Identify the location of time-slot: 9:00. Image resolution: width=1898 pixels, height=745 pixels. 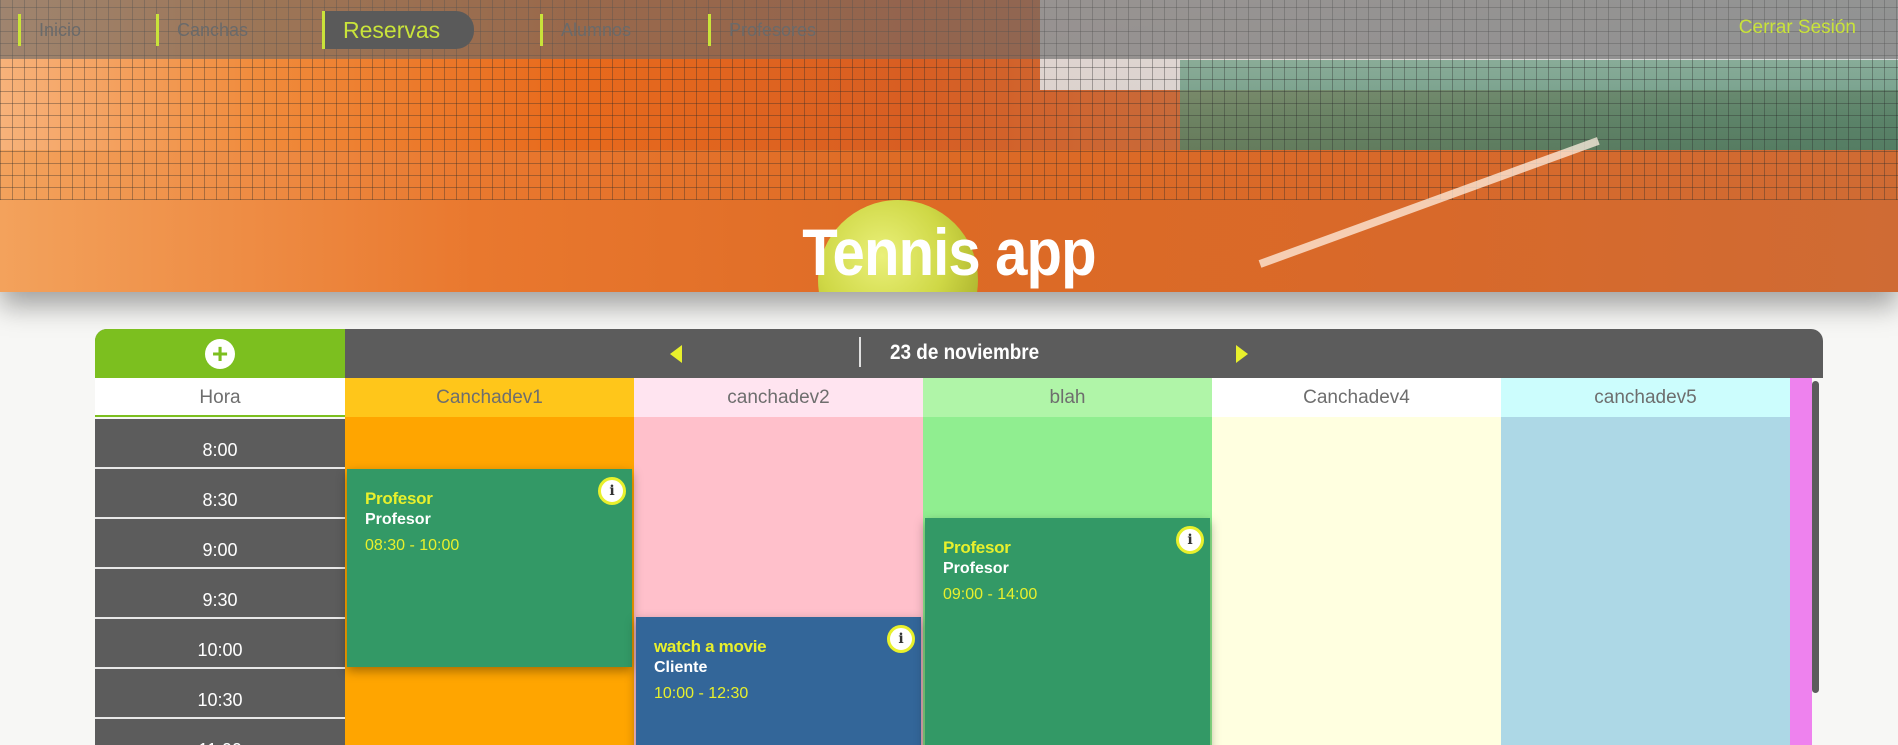
(220, 544).